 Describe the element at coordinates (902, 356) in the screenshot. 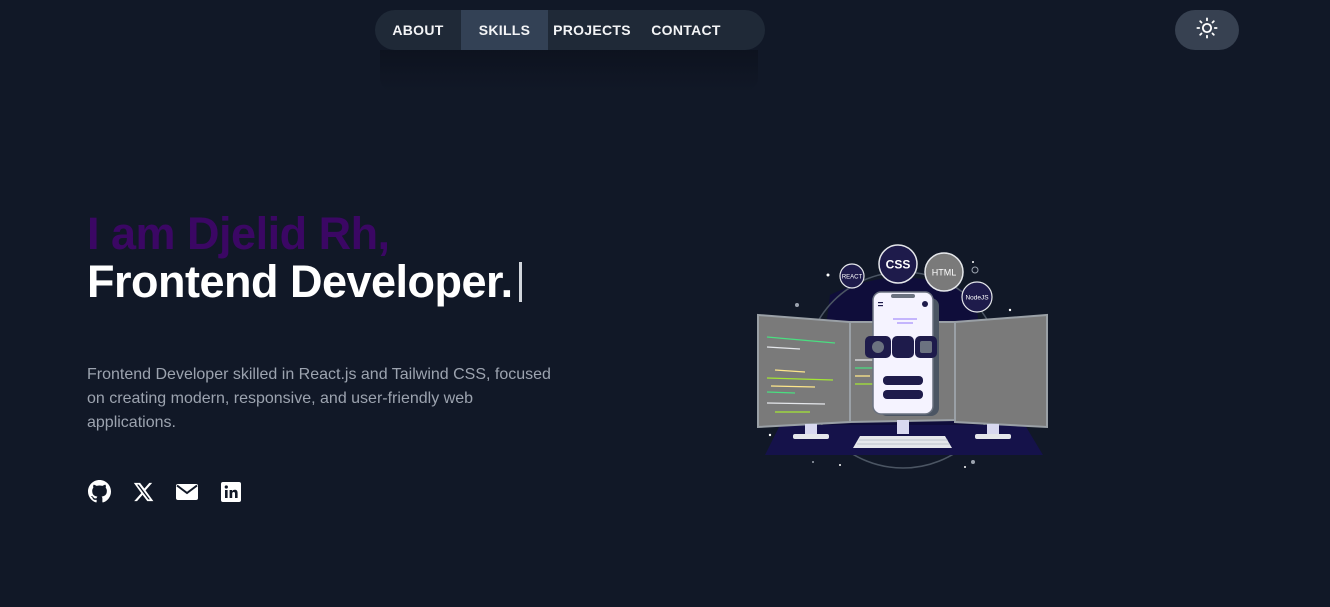

I see `developer-illustration: REACT CSS HTML NodeJS` at that location.